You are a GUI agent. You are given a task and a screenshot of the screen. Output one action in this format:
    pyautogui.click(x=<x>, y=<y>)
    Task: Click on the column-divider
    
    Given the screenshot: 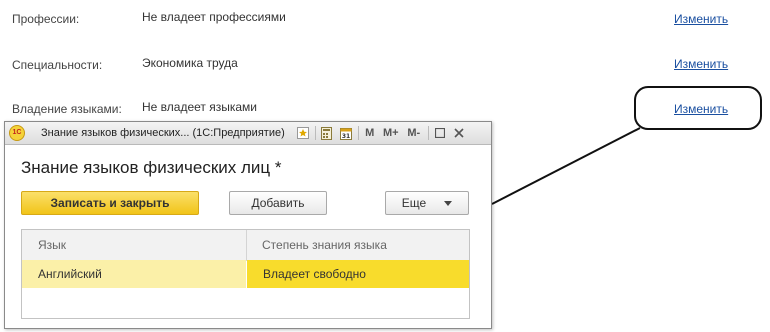 What is the action you would take?
    pyautogui.click(x=246, y=245)
    